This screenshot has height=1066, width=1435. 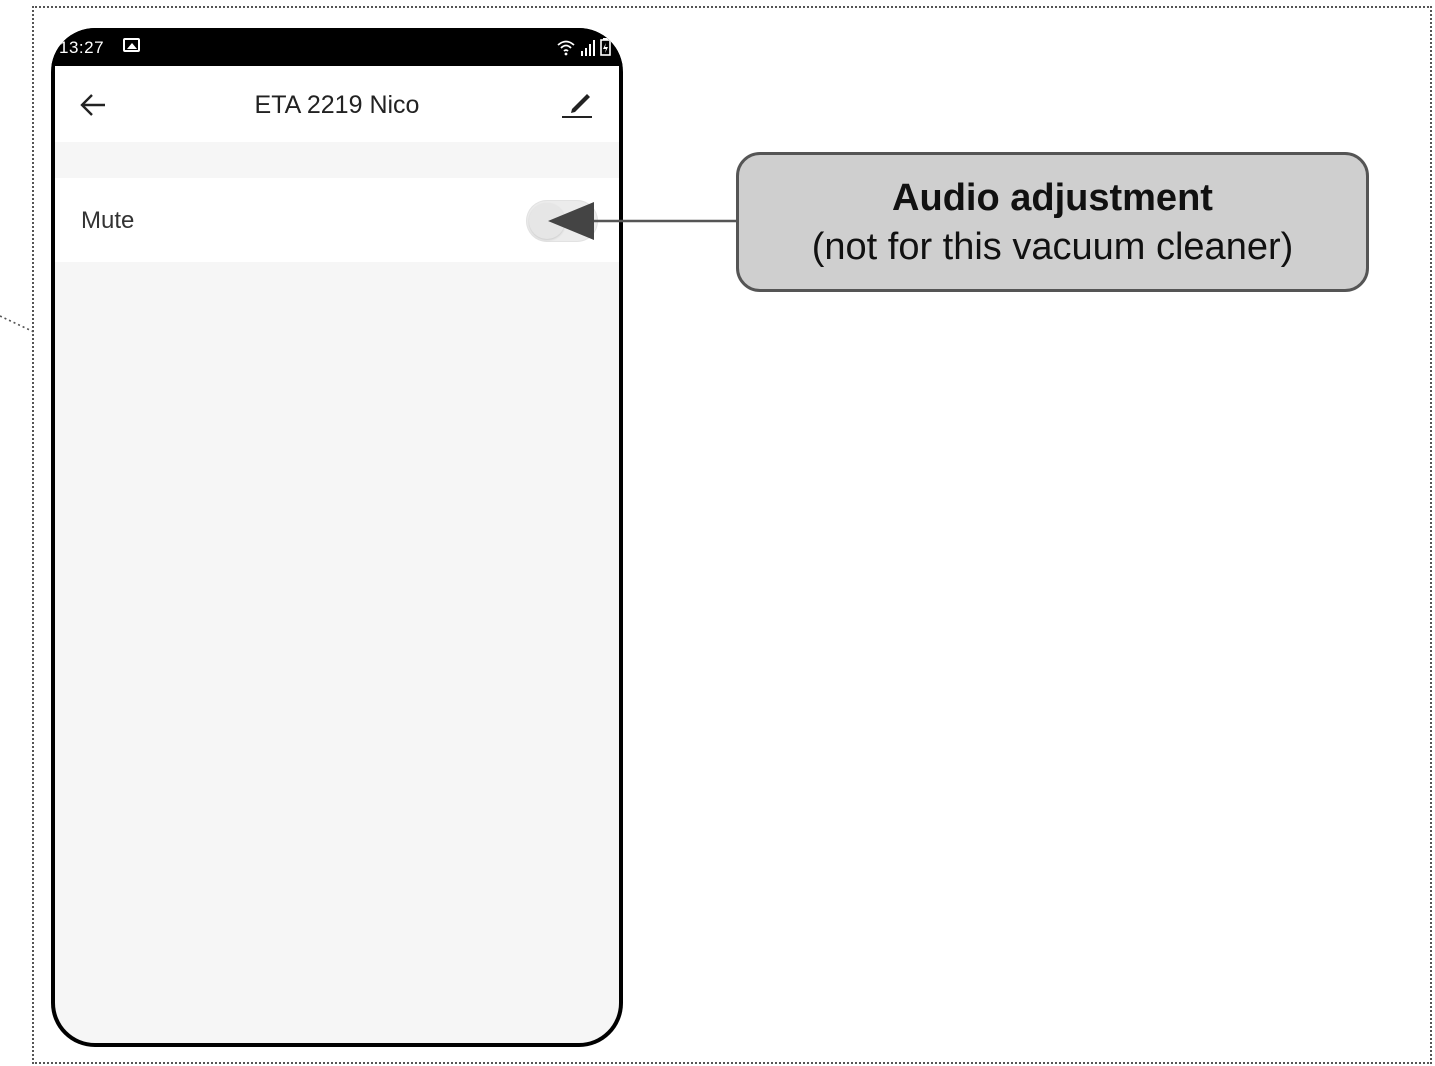 I want to click on status-bar: 13:27, so click(x=337, y=47).